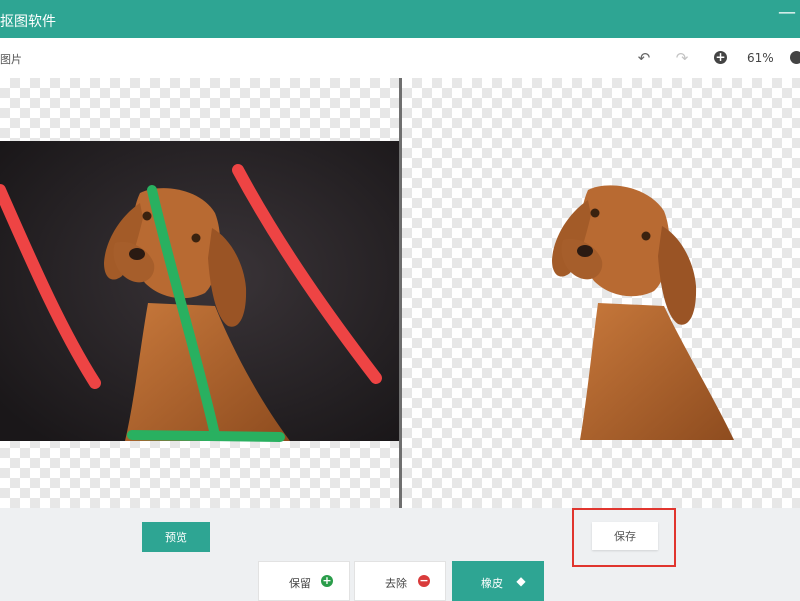 The image size is (800, 601). What do you see at coordinates (760, 58) in the screenshot?
I see `zoom-level: 61%` at bounding box center [760, 58].